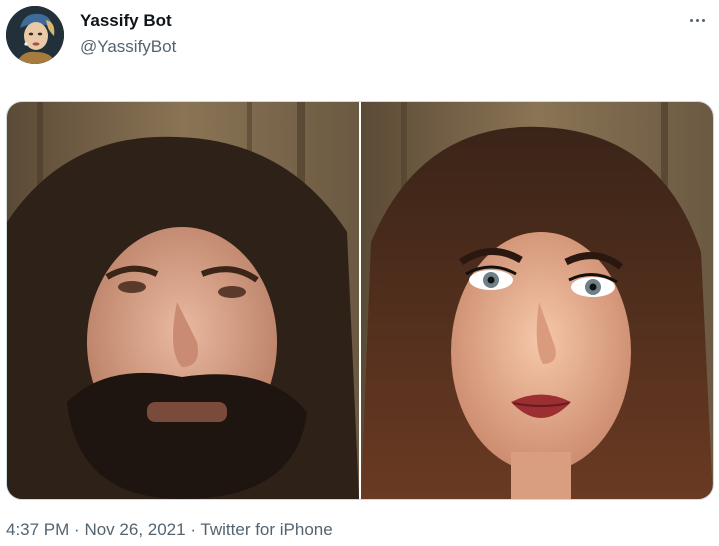 The width and height of the screenshot is (719, 546). What do you see at coordinates (266, 529) in the screenshot?
I see `tweet-source: Twitter for iPhone` at bounding box center [266, 529].